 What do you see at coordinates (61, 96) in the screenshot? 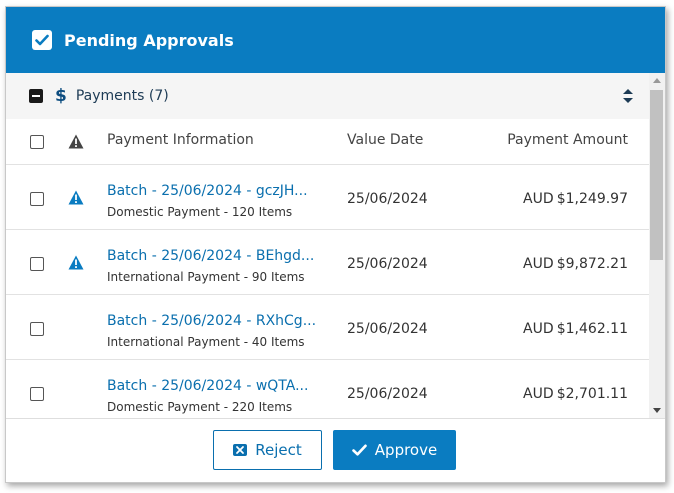
I see `dollar-icon: $` at bounding box center [61, 96].